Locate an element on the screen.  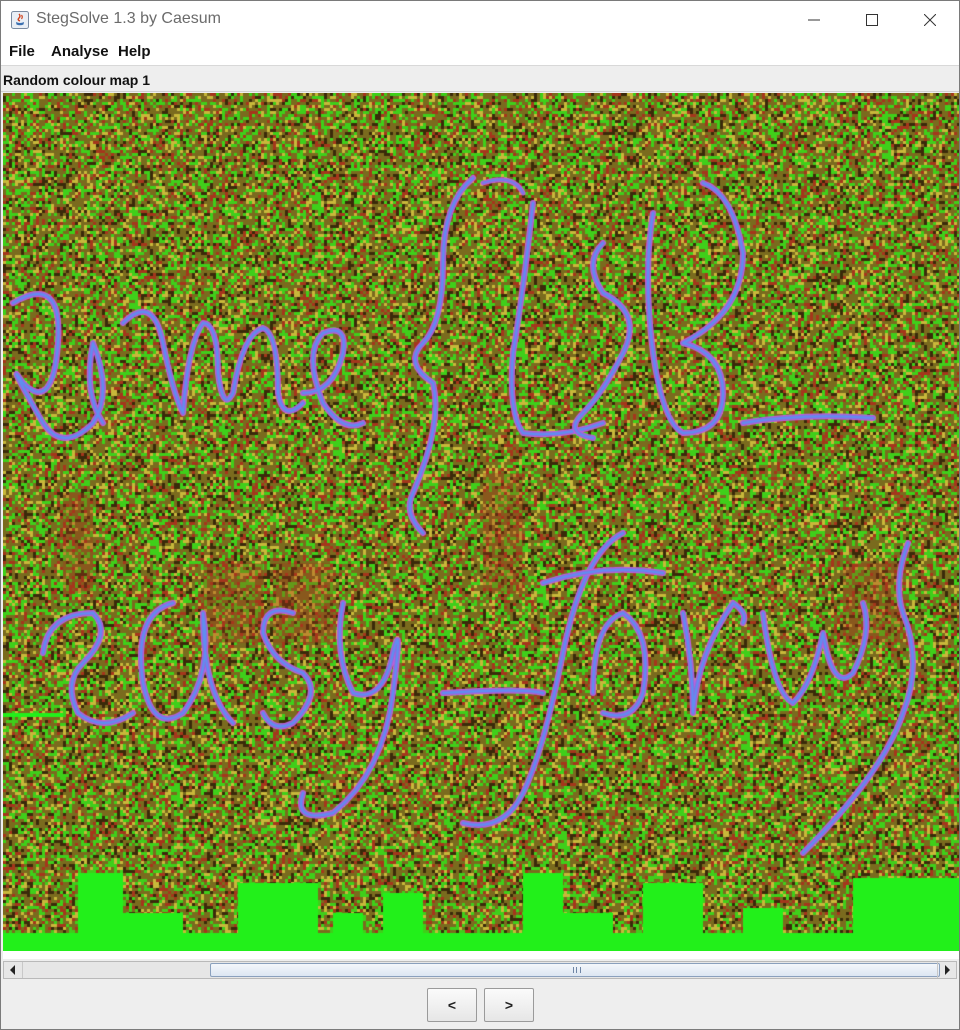
menu-analyse: Analyse is located at coordinates (80, 51).